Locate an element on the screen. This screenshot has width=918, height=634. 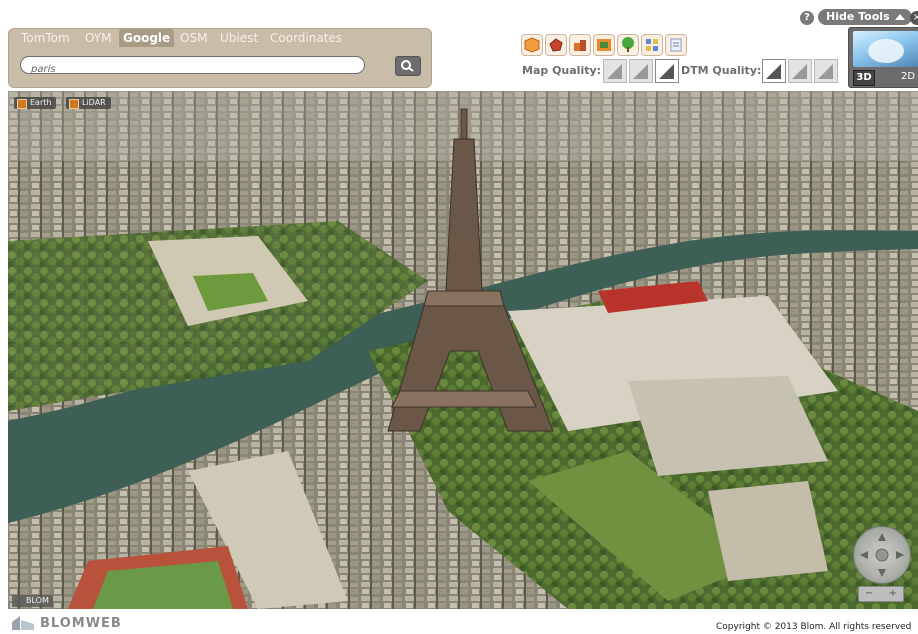
map-quality-medium is located at coordinates (641, 71).